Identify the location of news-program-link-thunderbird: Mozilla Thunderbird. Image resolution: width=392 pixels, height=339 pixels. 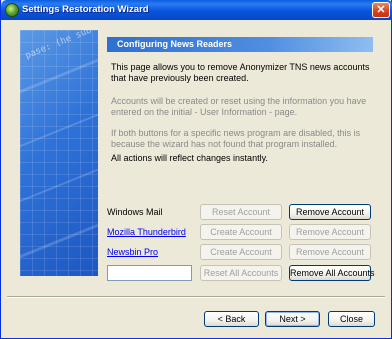
(146, 232).